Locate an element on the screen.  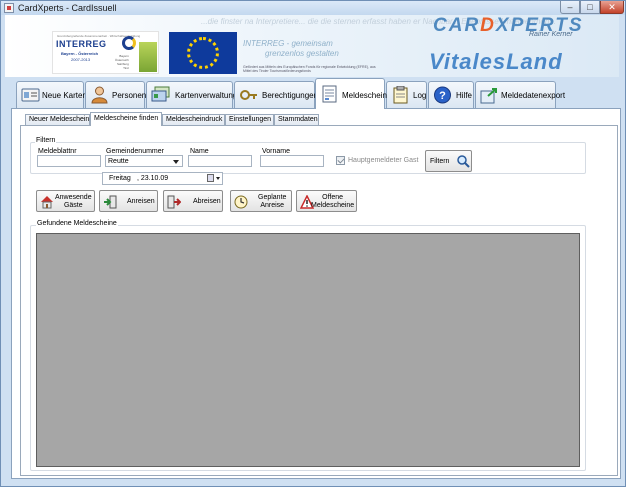
interreg-years: 2007-2013 is located at coordinates (81, 59).